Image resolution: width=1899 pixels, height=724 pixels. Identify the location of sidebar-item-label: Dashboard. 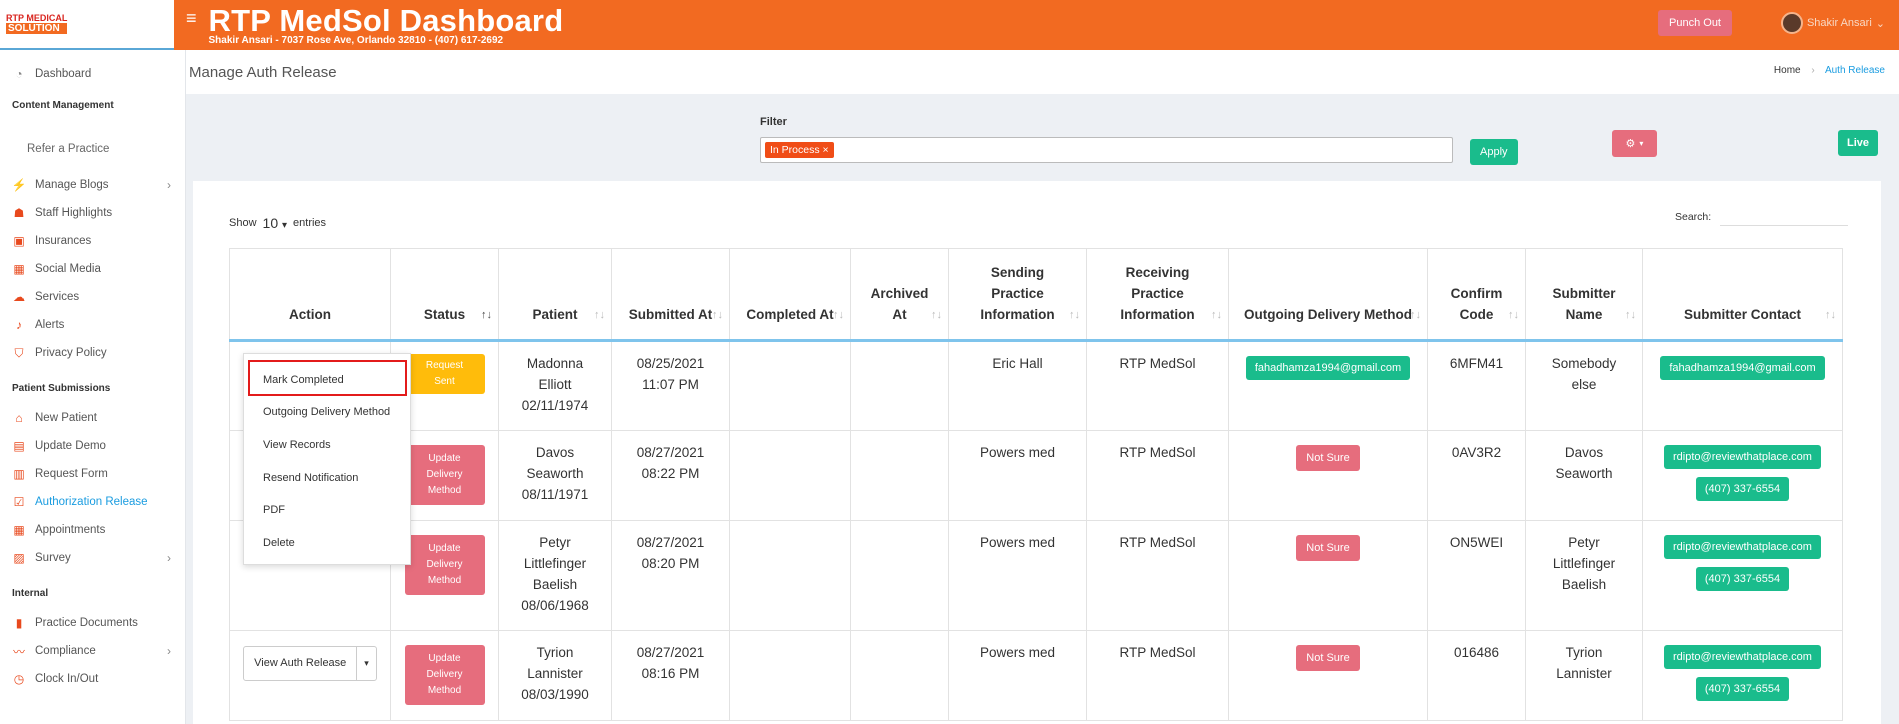
(63, 74).